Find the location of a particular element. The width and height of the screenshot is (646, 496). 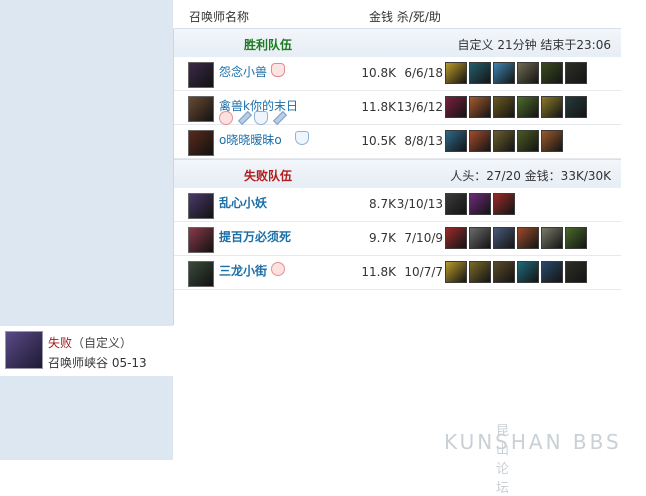

player-gold: 8.7K is located at coordinates (382, 204).